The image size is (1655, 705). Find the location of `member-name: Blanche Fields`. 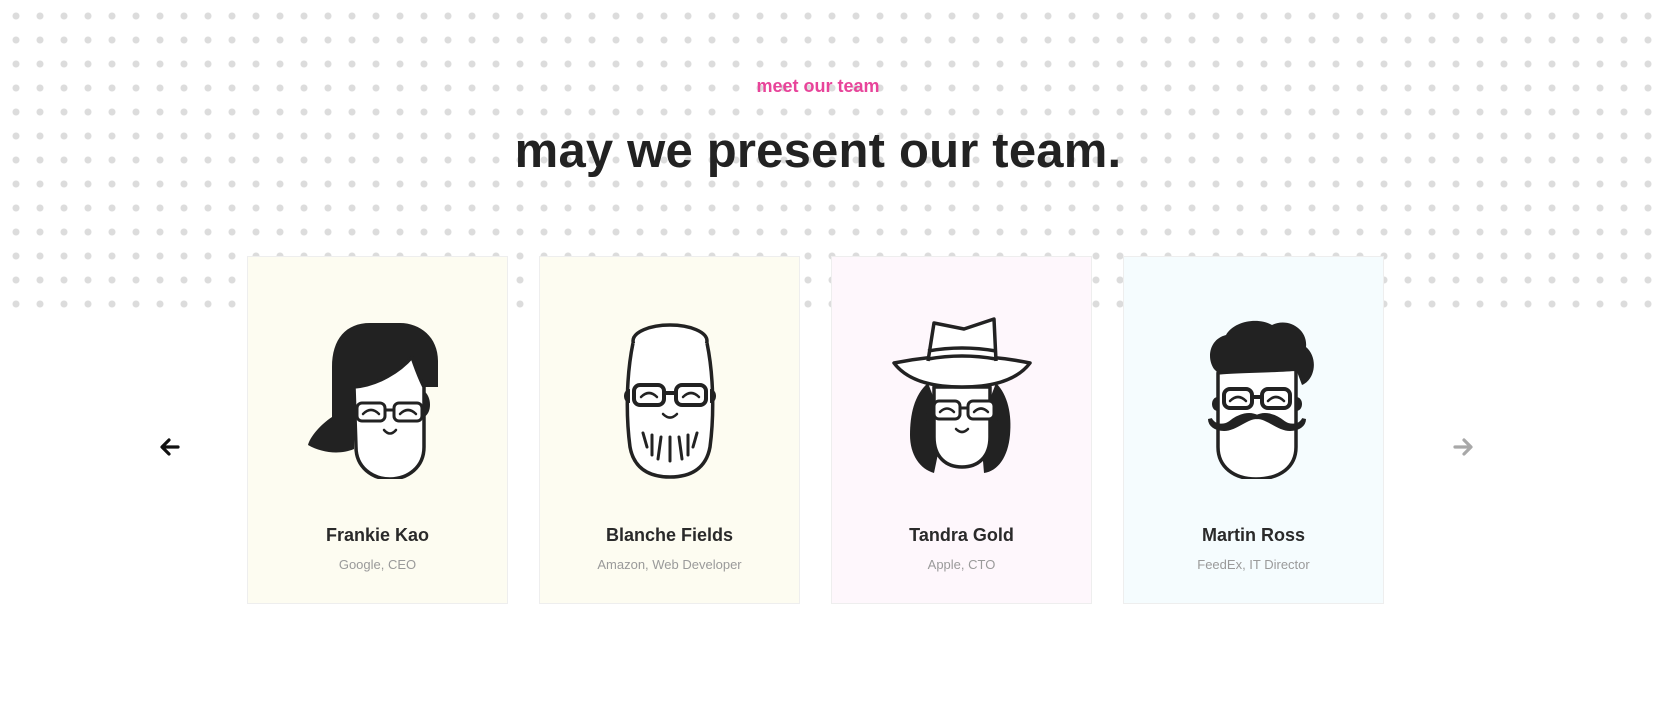

member-name: Blanche Fields is located at coordinates (669, 535).